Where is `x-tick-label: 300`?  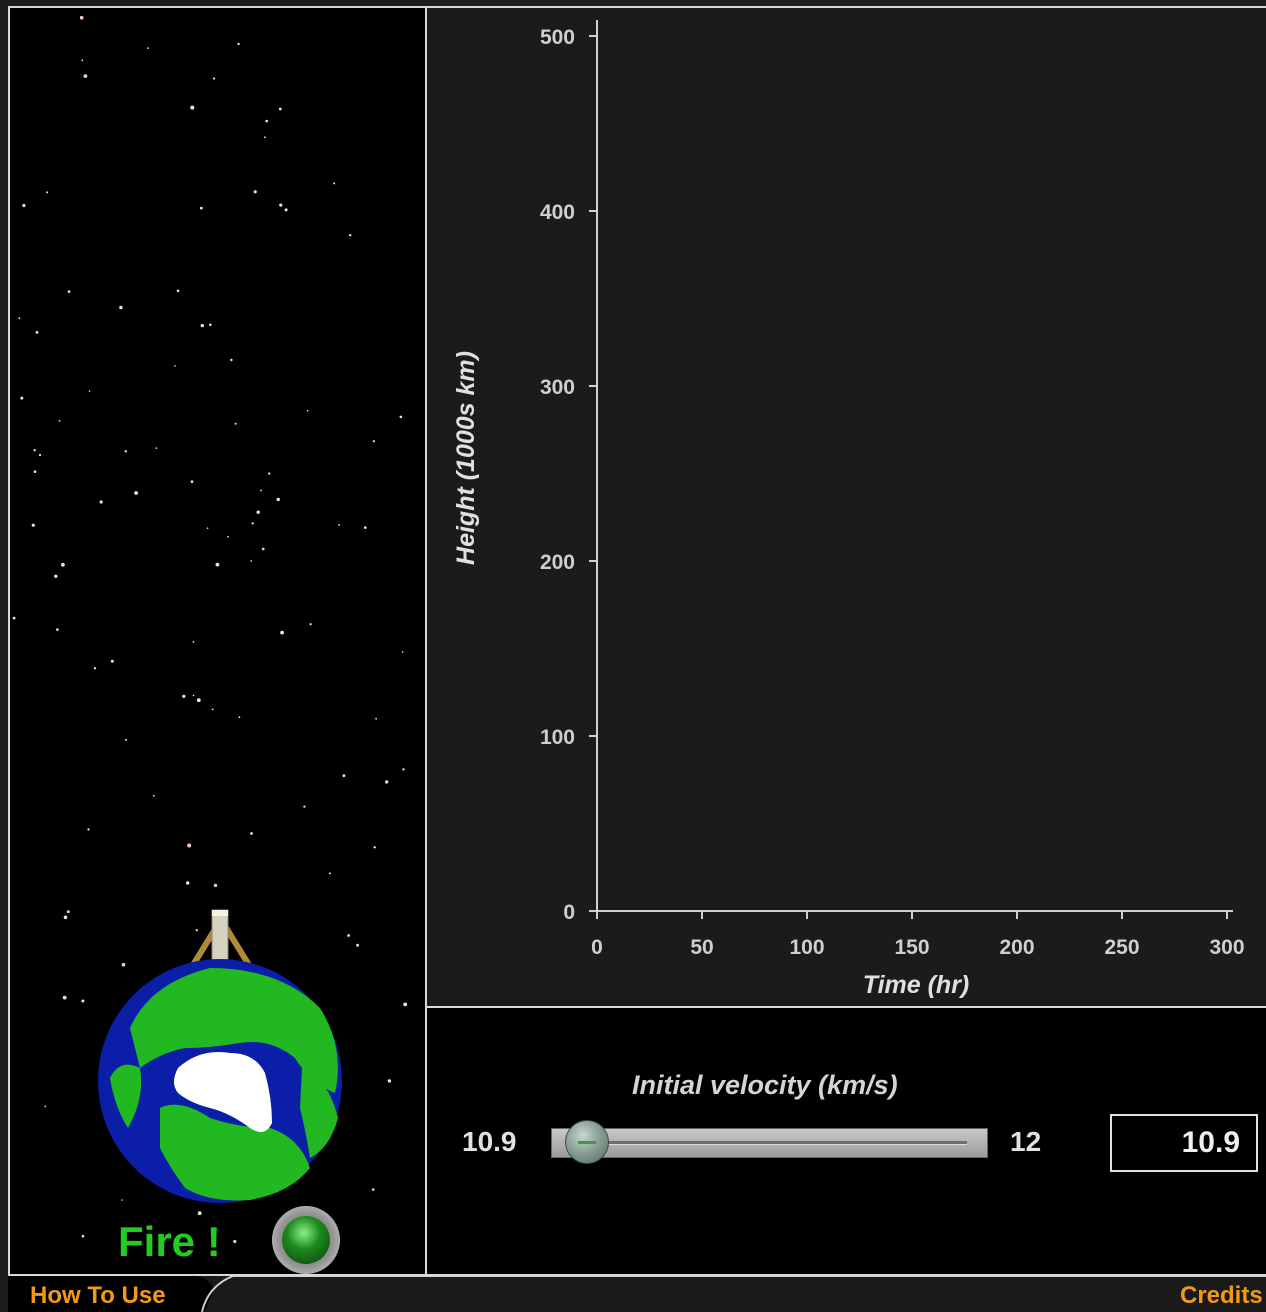
x-tick-label: 300 is located at coordinates (1226, 947).